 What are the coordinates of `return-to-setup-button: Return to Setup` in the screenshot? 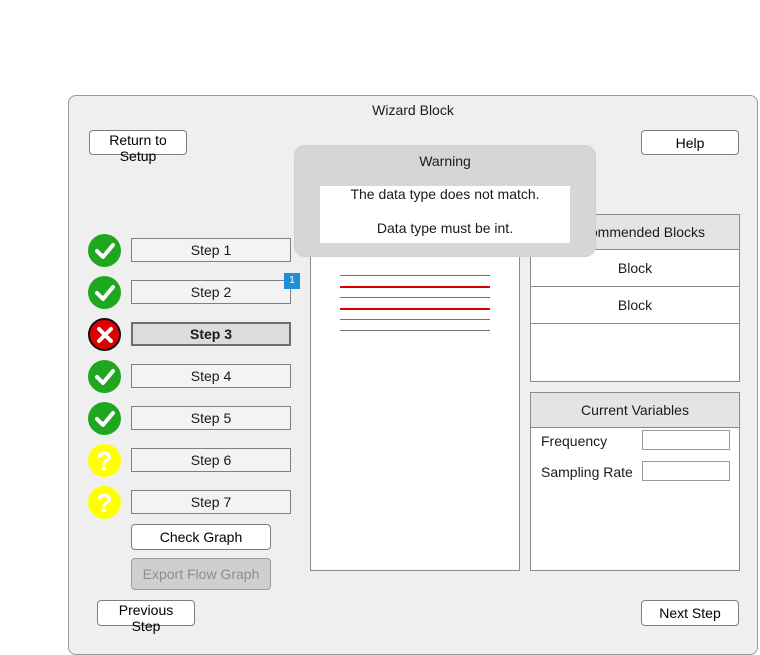 It's located at (138, 147).